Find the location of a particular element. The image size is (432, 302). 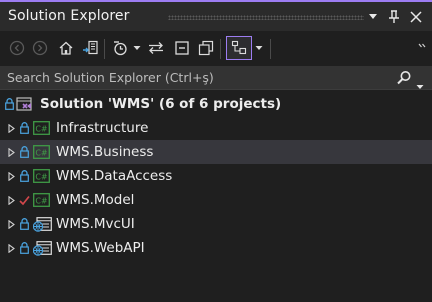

title-bar: Solution Explorer is located at coordinates (216, 15).